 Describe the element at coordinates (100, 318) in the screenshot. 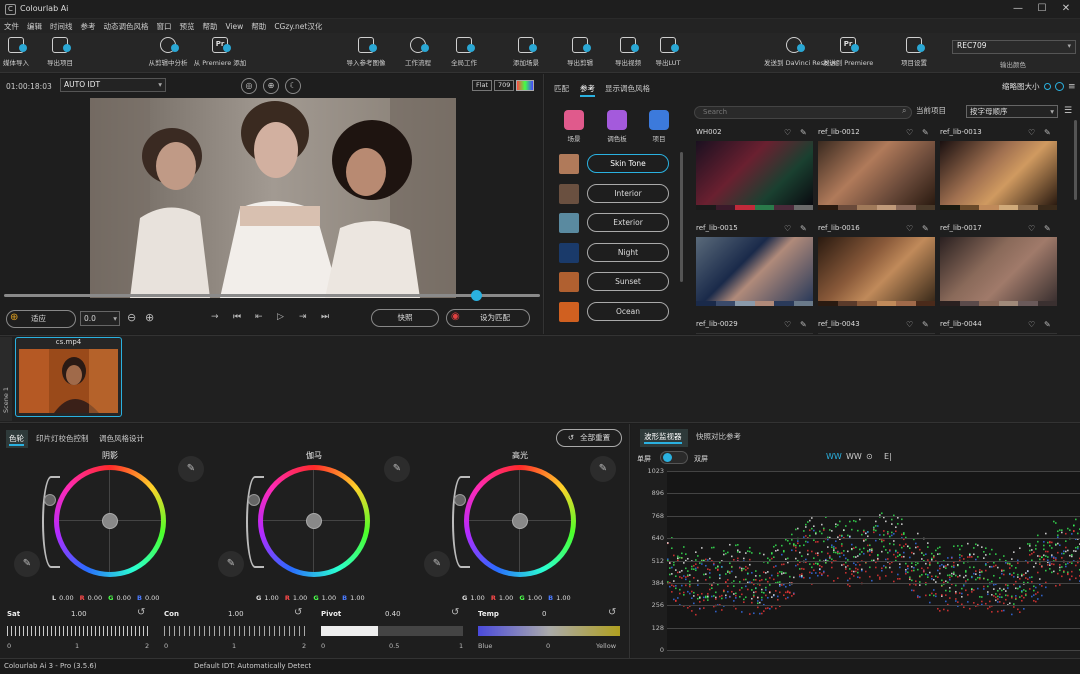

I see `zoom-input: 0.0 ▾` at that location.